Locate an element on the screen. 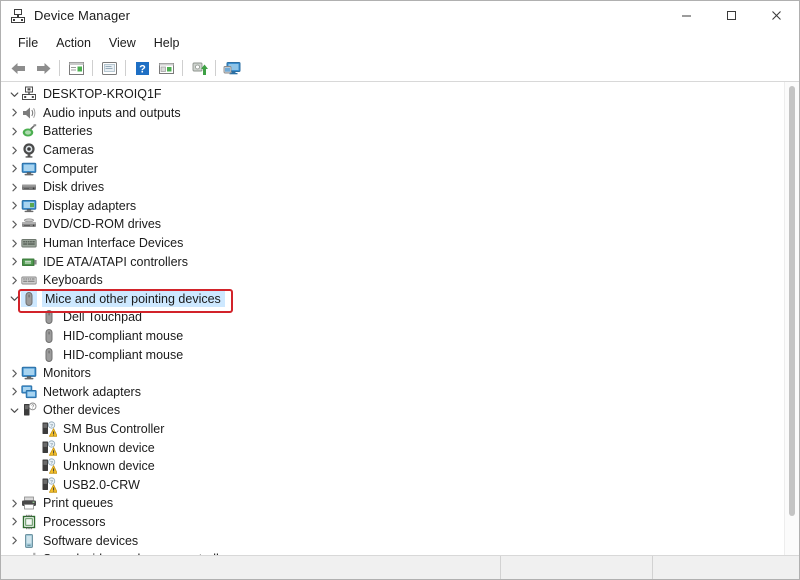  tree-row-audio-inputs-and-outputs: Audio inputs and outputs is located at coordinates (400, 113).